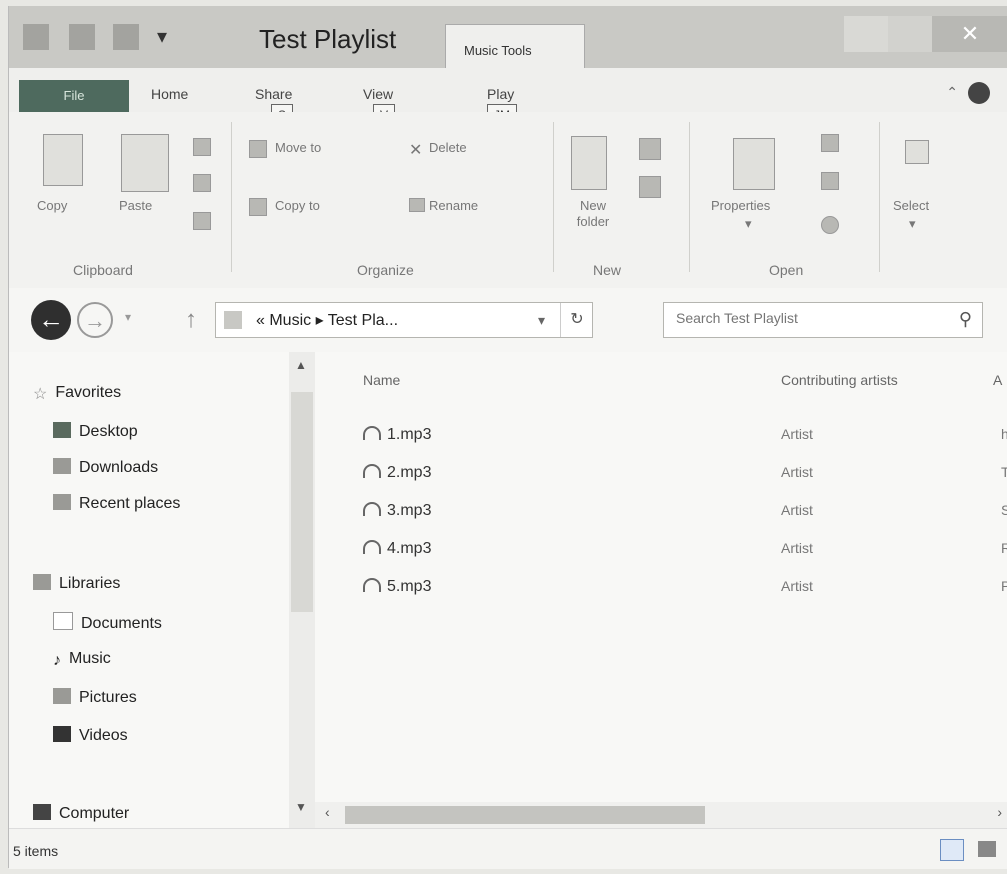 The image size is (1007, 874). I want to click on paste-button: Paste, so click(135, 205).